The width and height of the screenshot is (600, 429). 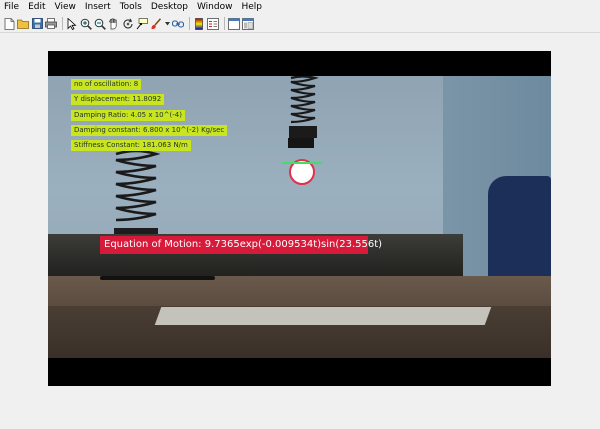 I want to click on open-file-icon, so click(x=23, y=24).